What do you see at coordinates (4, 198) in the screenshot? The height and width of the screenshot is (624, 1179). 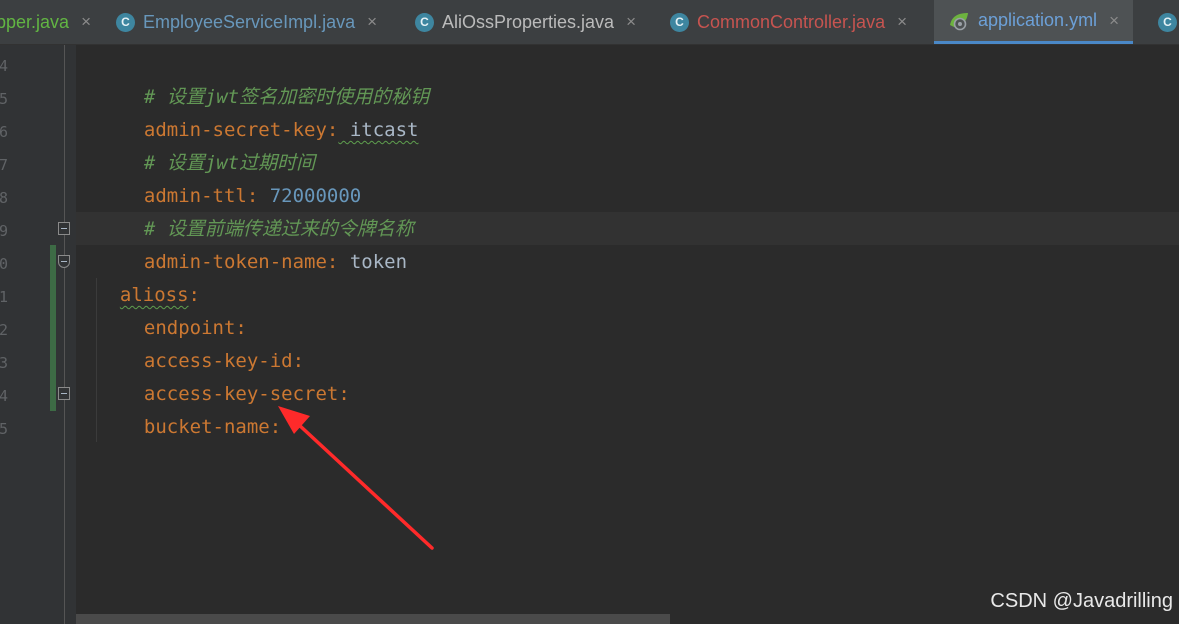 I see `line-number: 8` at bounding box center [4, 198].